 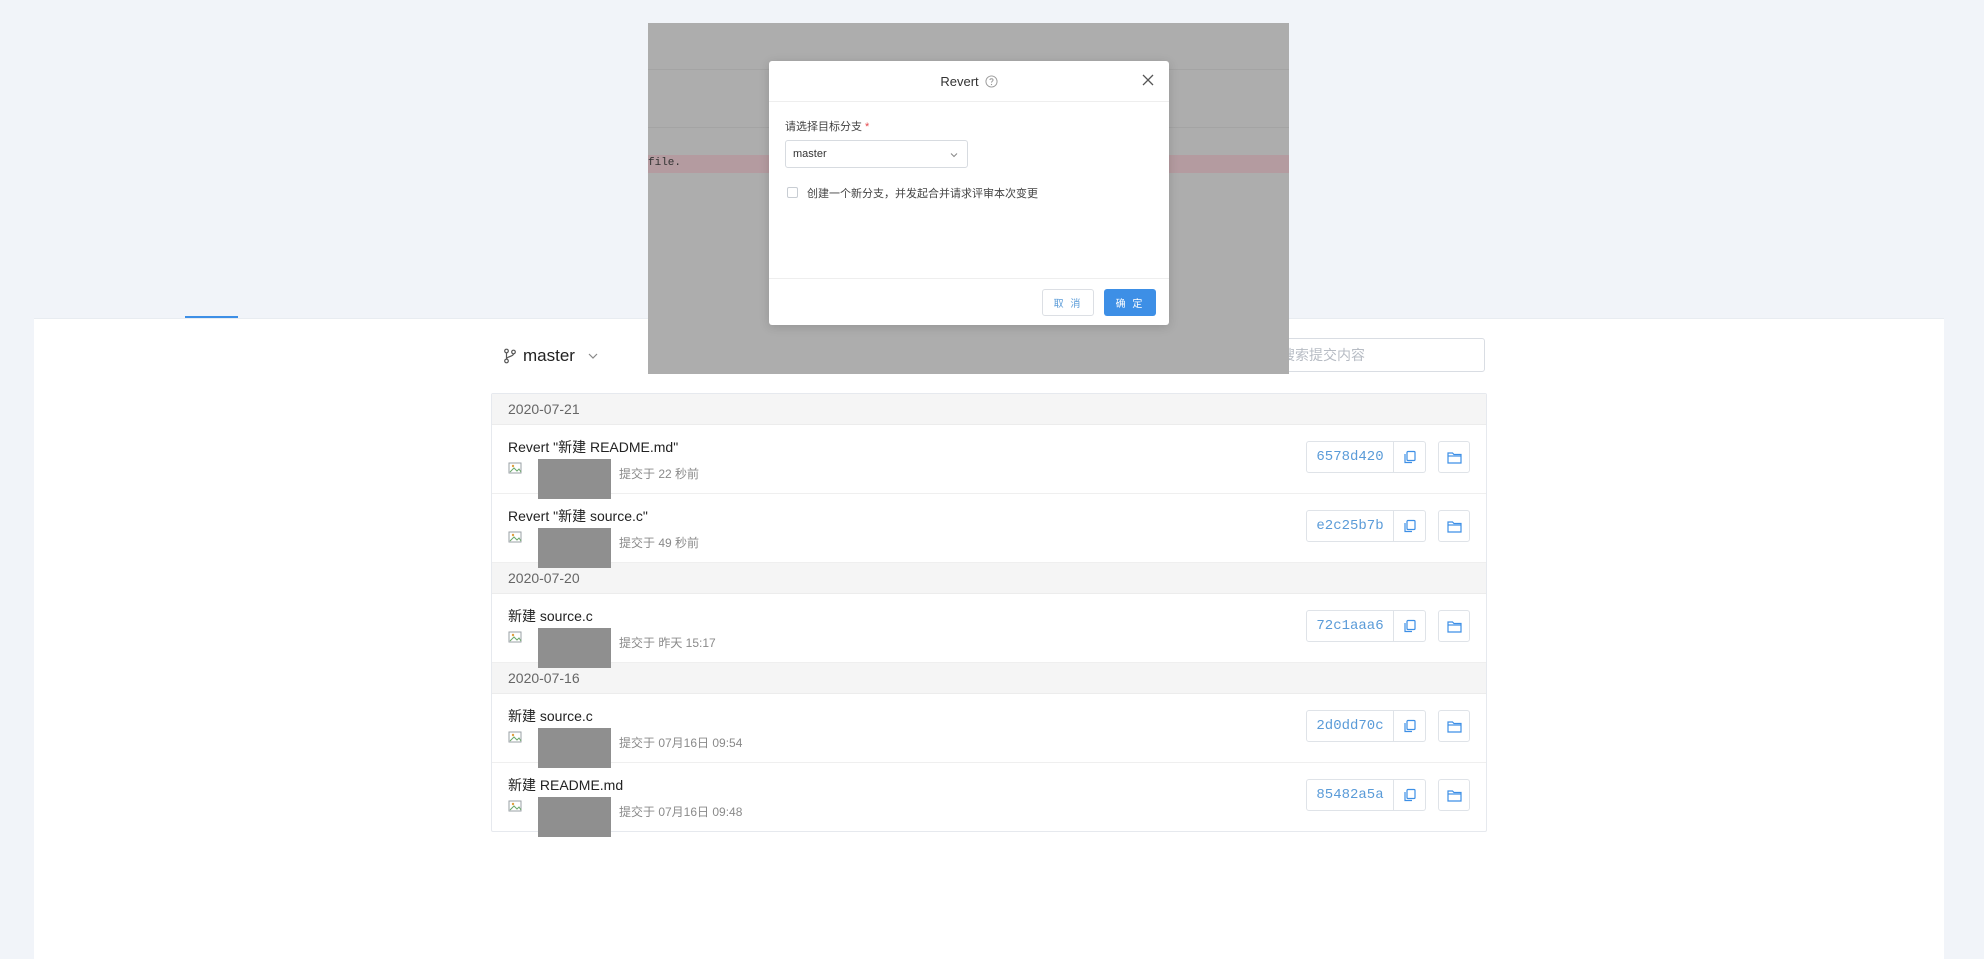 What do you see at coordinates (989, 578) in the screenshot?
I see `date-group-header: 2020-07-20` at bounding box center [989, 578].